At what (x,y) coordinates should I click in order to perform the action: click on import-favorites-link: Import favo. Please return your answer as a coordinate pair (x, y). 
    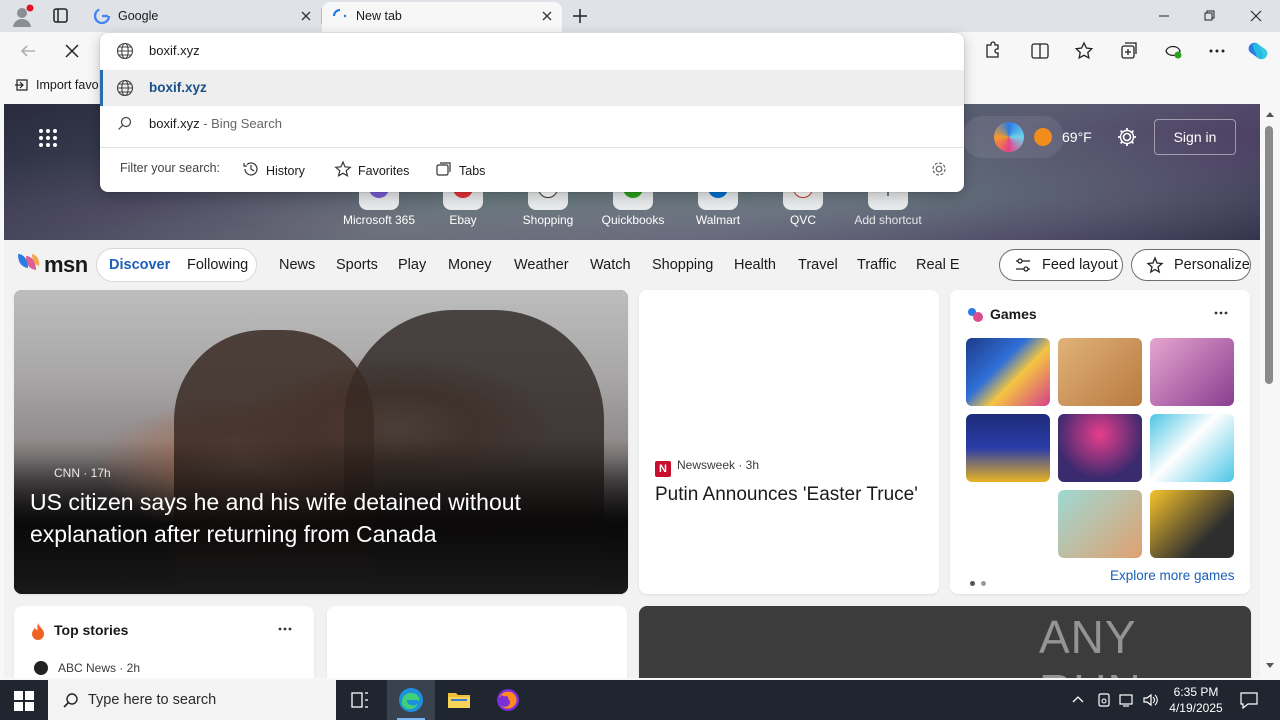
    Looking at the image, I should click on (56, 85).